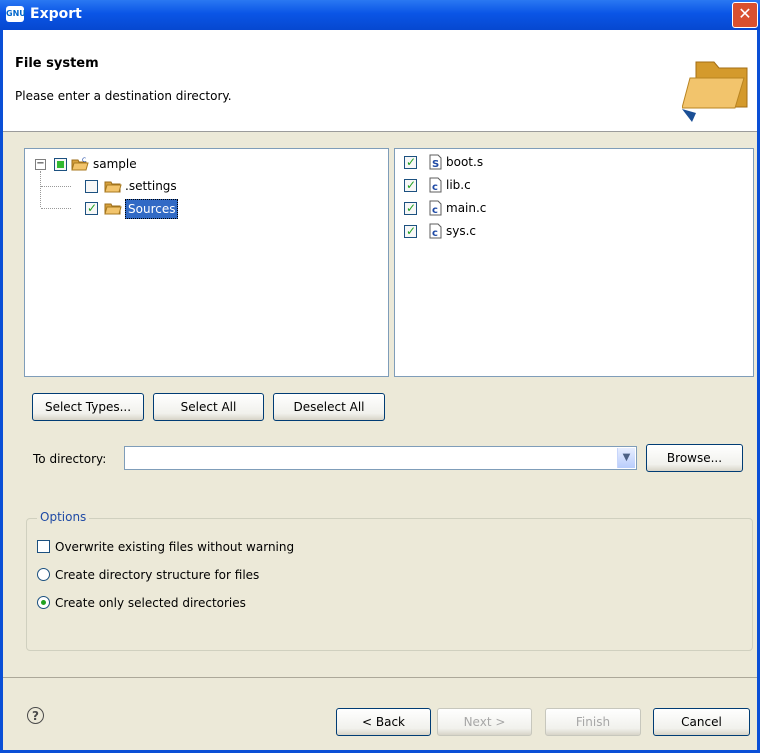 The height and width of the screenshot is (753, 760). I want to click on tree-label-sample: sample, so click(115, 164).